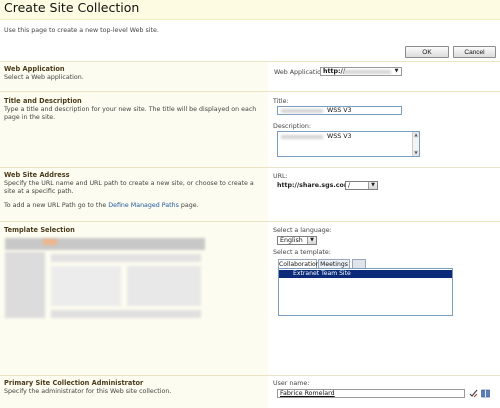 The image size is (500, 408). I want to click on template-label: Select a template:, so click(302, 252).